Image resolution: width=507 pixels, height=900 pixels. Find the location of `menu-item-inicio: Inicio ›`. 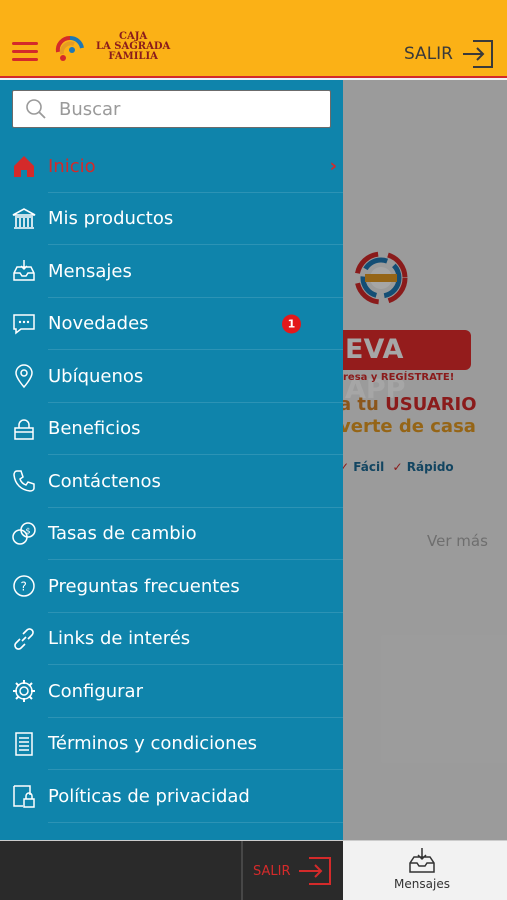

menu-item-inicio: Inicio › is located at coordinates (171, 166).